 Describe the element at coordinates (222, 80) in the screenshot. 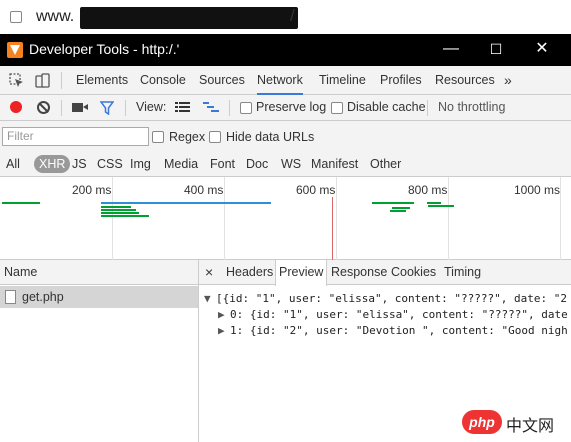

I see `tab-sources: Sources` at that location.